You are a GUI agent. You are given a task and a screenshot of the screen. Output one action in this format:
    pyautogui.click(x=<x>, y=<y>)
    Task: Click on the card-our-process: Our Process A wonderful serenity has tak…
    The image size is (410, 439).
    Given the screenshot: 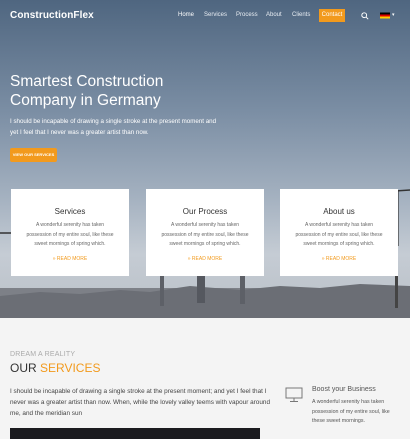 What is the action you would take?
    pyautogui.click(x=205, y=232)
    